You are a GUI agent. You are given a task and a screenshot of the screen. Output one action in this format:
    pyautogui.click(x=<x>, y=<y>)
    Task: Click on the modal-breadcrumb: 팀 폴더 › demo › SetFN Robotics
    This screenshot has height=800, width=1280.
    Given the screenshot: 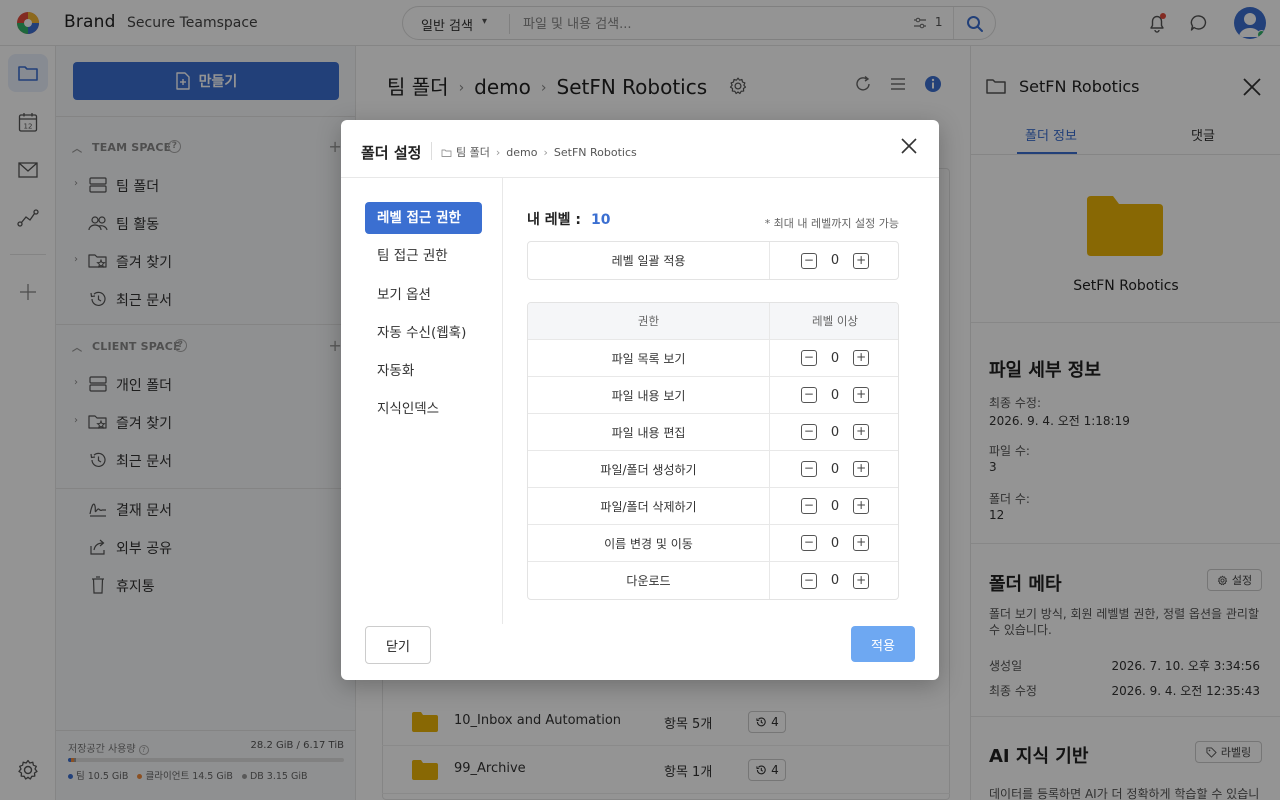 What is the action you would take?
    pyautogui.click(x=539, y=152)
    